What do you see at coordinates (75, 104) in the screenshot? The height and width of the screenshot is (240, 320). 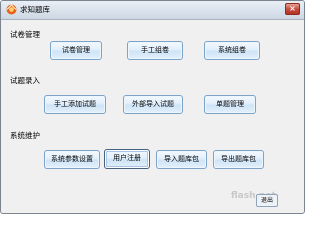 I see `manual-add-question-button: 手工添加试题` at bounding box center [75, 104].